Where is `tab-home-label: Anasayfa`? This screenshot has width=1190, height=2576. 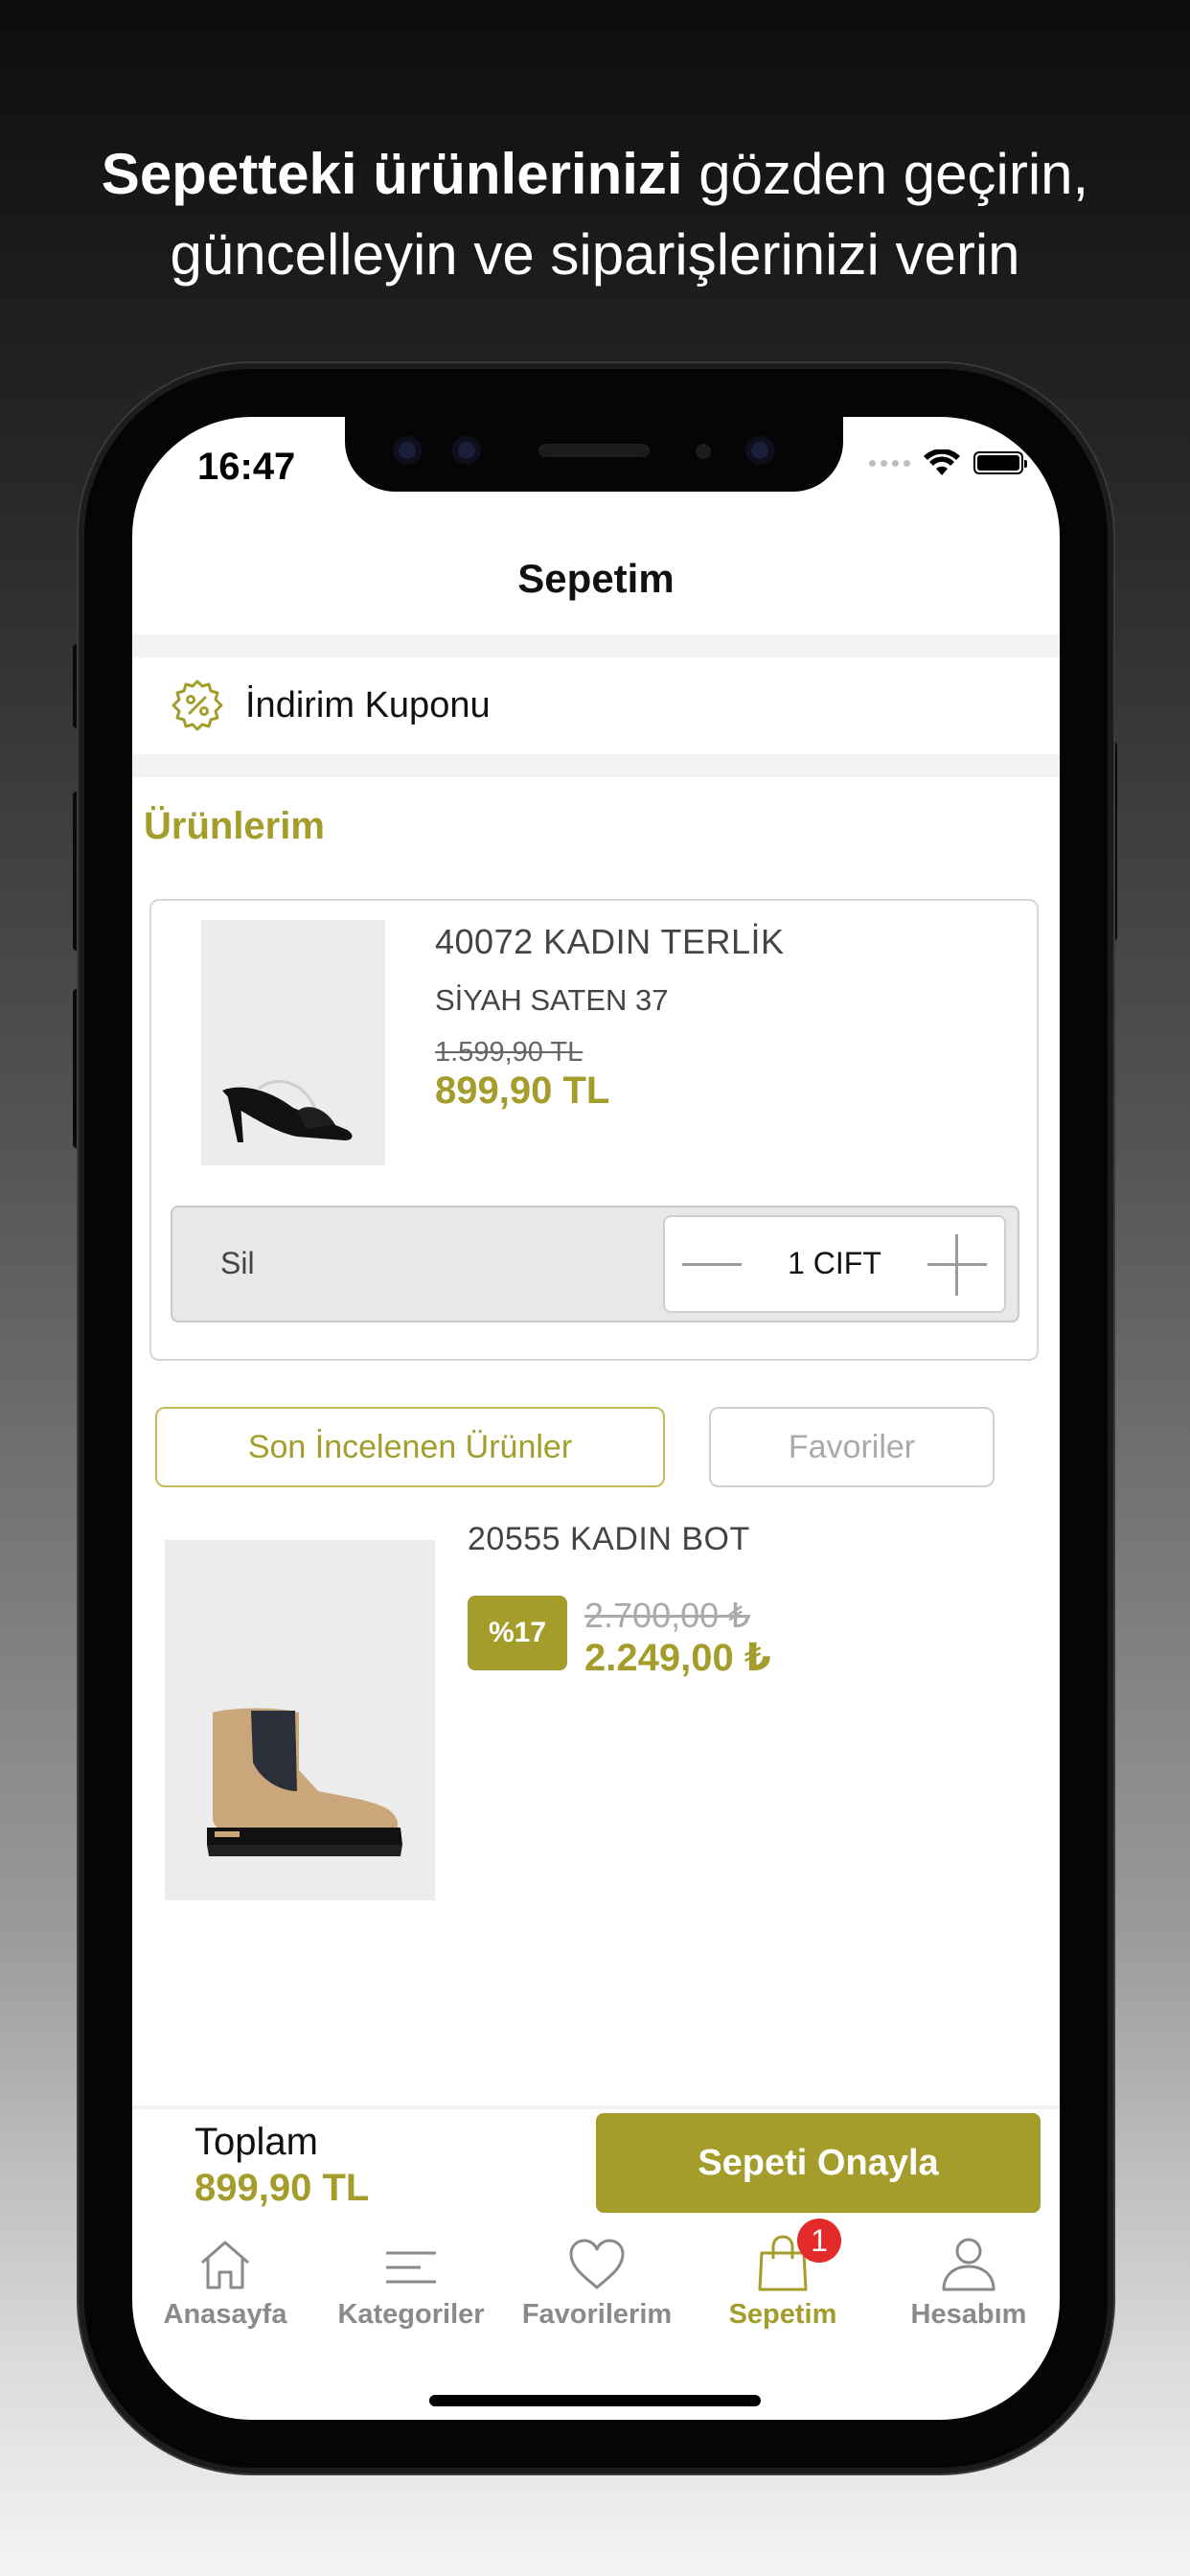
tab-home-label: Anasayfa is located at coordinates (225, 2314).